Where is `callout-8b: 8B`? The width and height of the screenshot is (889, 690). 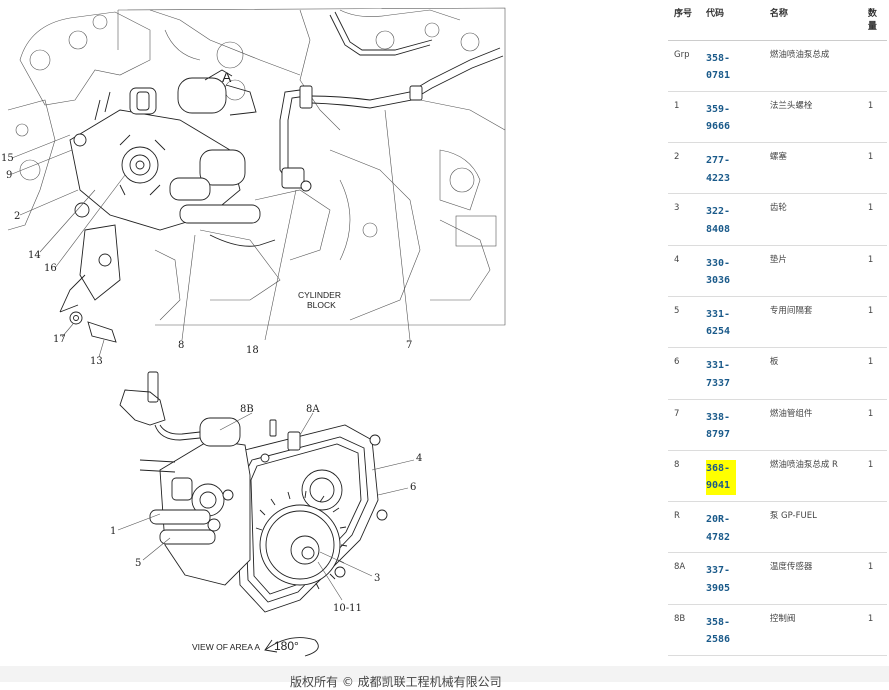
callout-8b: 8B is located at coordinates (247, 409).